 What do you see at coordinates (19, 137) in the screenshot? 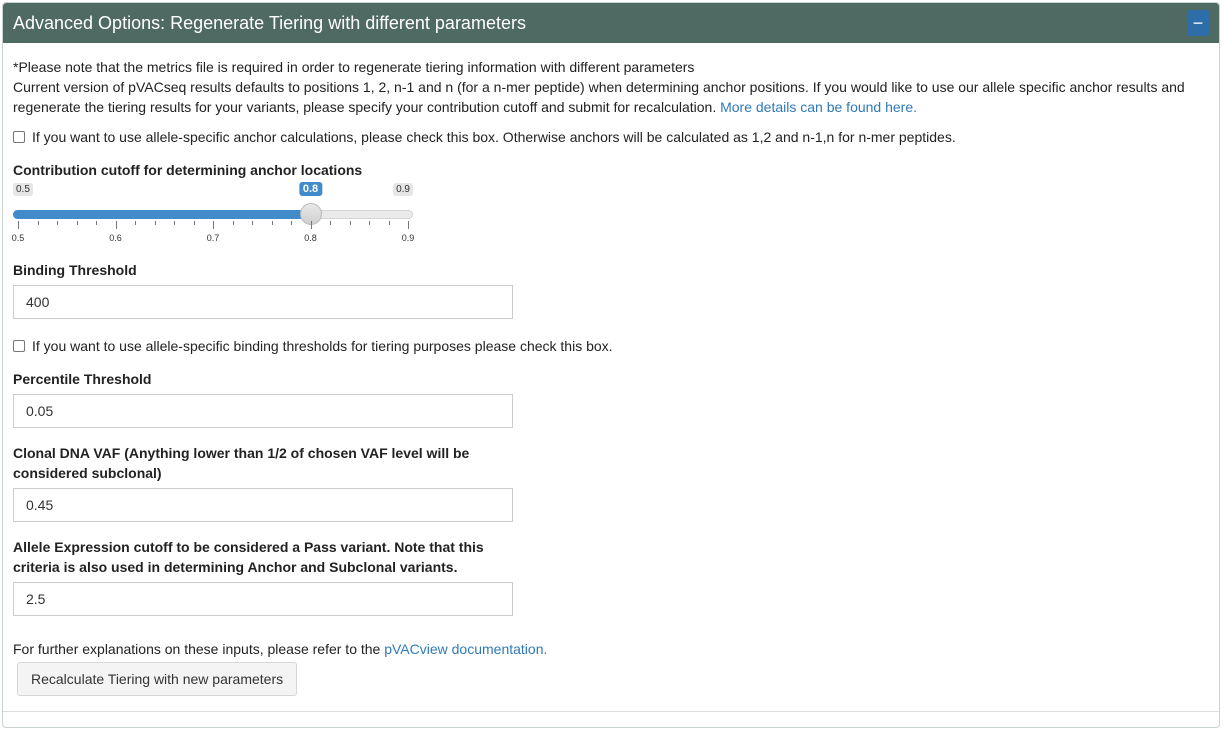
I see `anchor-checkbox` at bounding box center [19, 137].